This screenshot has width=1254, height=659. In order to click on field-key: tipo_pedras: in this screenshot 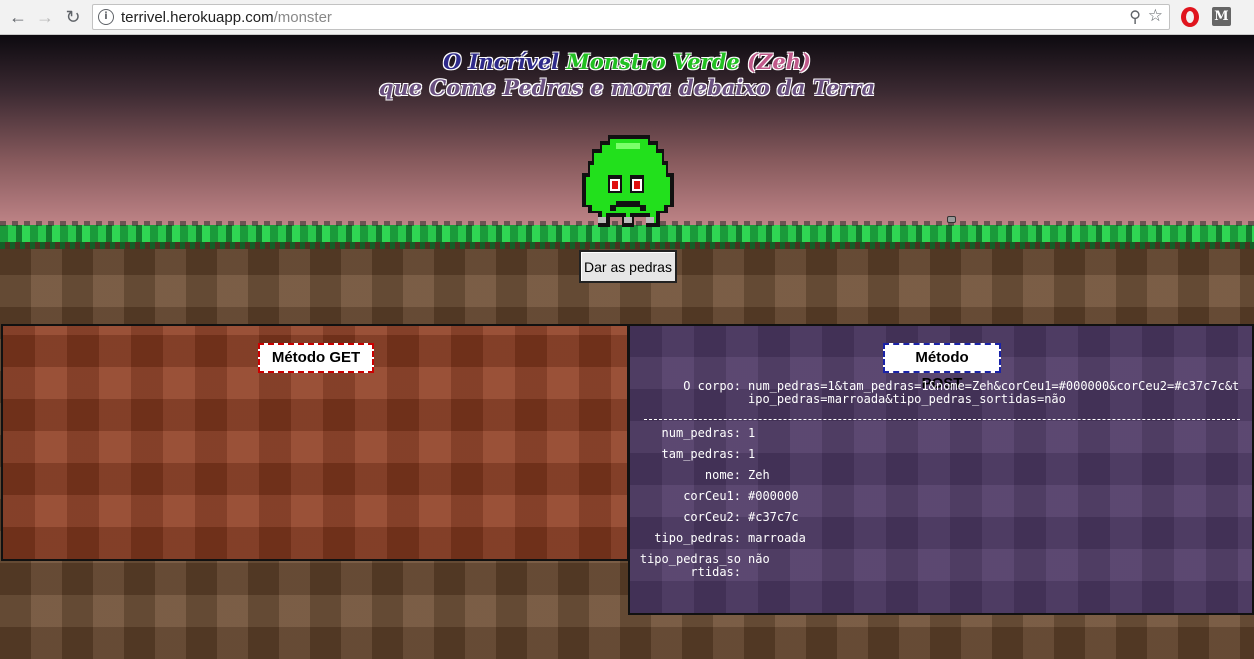, I will do `click(697, 538)`.